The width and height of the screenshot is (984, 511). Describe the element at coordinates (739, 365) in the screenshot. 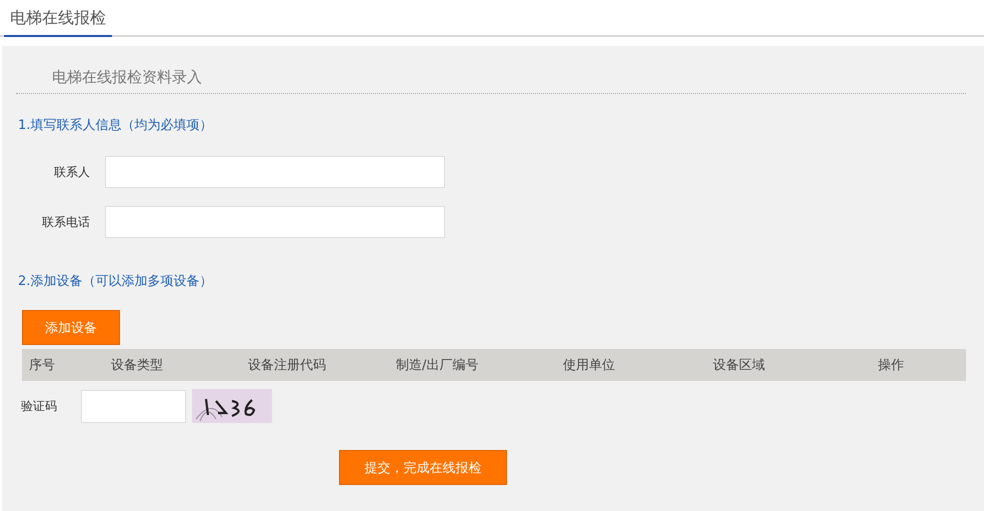

I see `column-header: 设备区域` at that location.